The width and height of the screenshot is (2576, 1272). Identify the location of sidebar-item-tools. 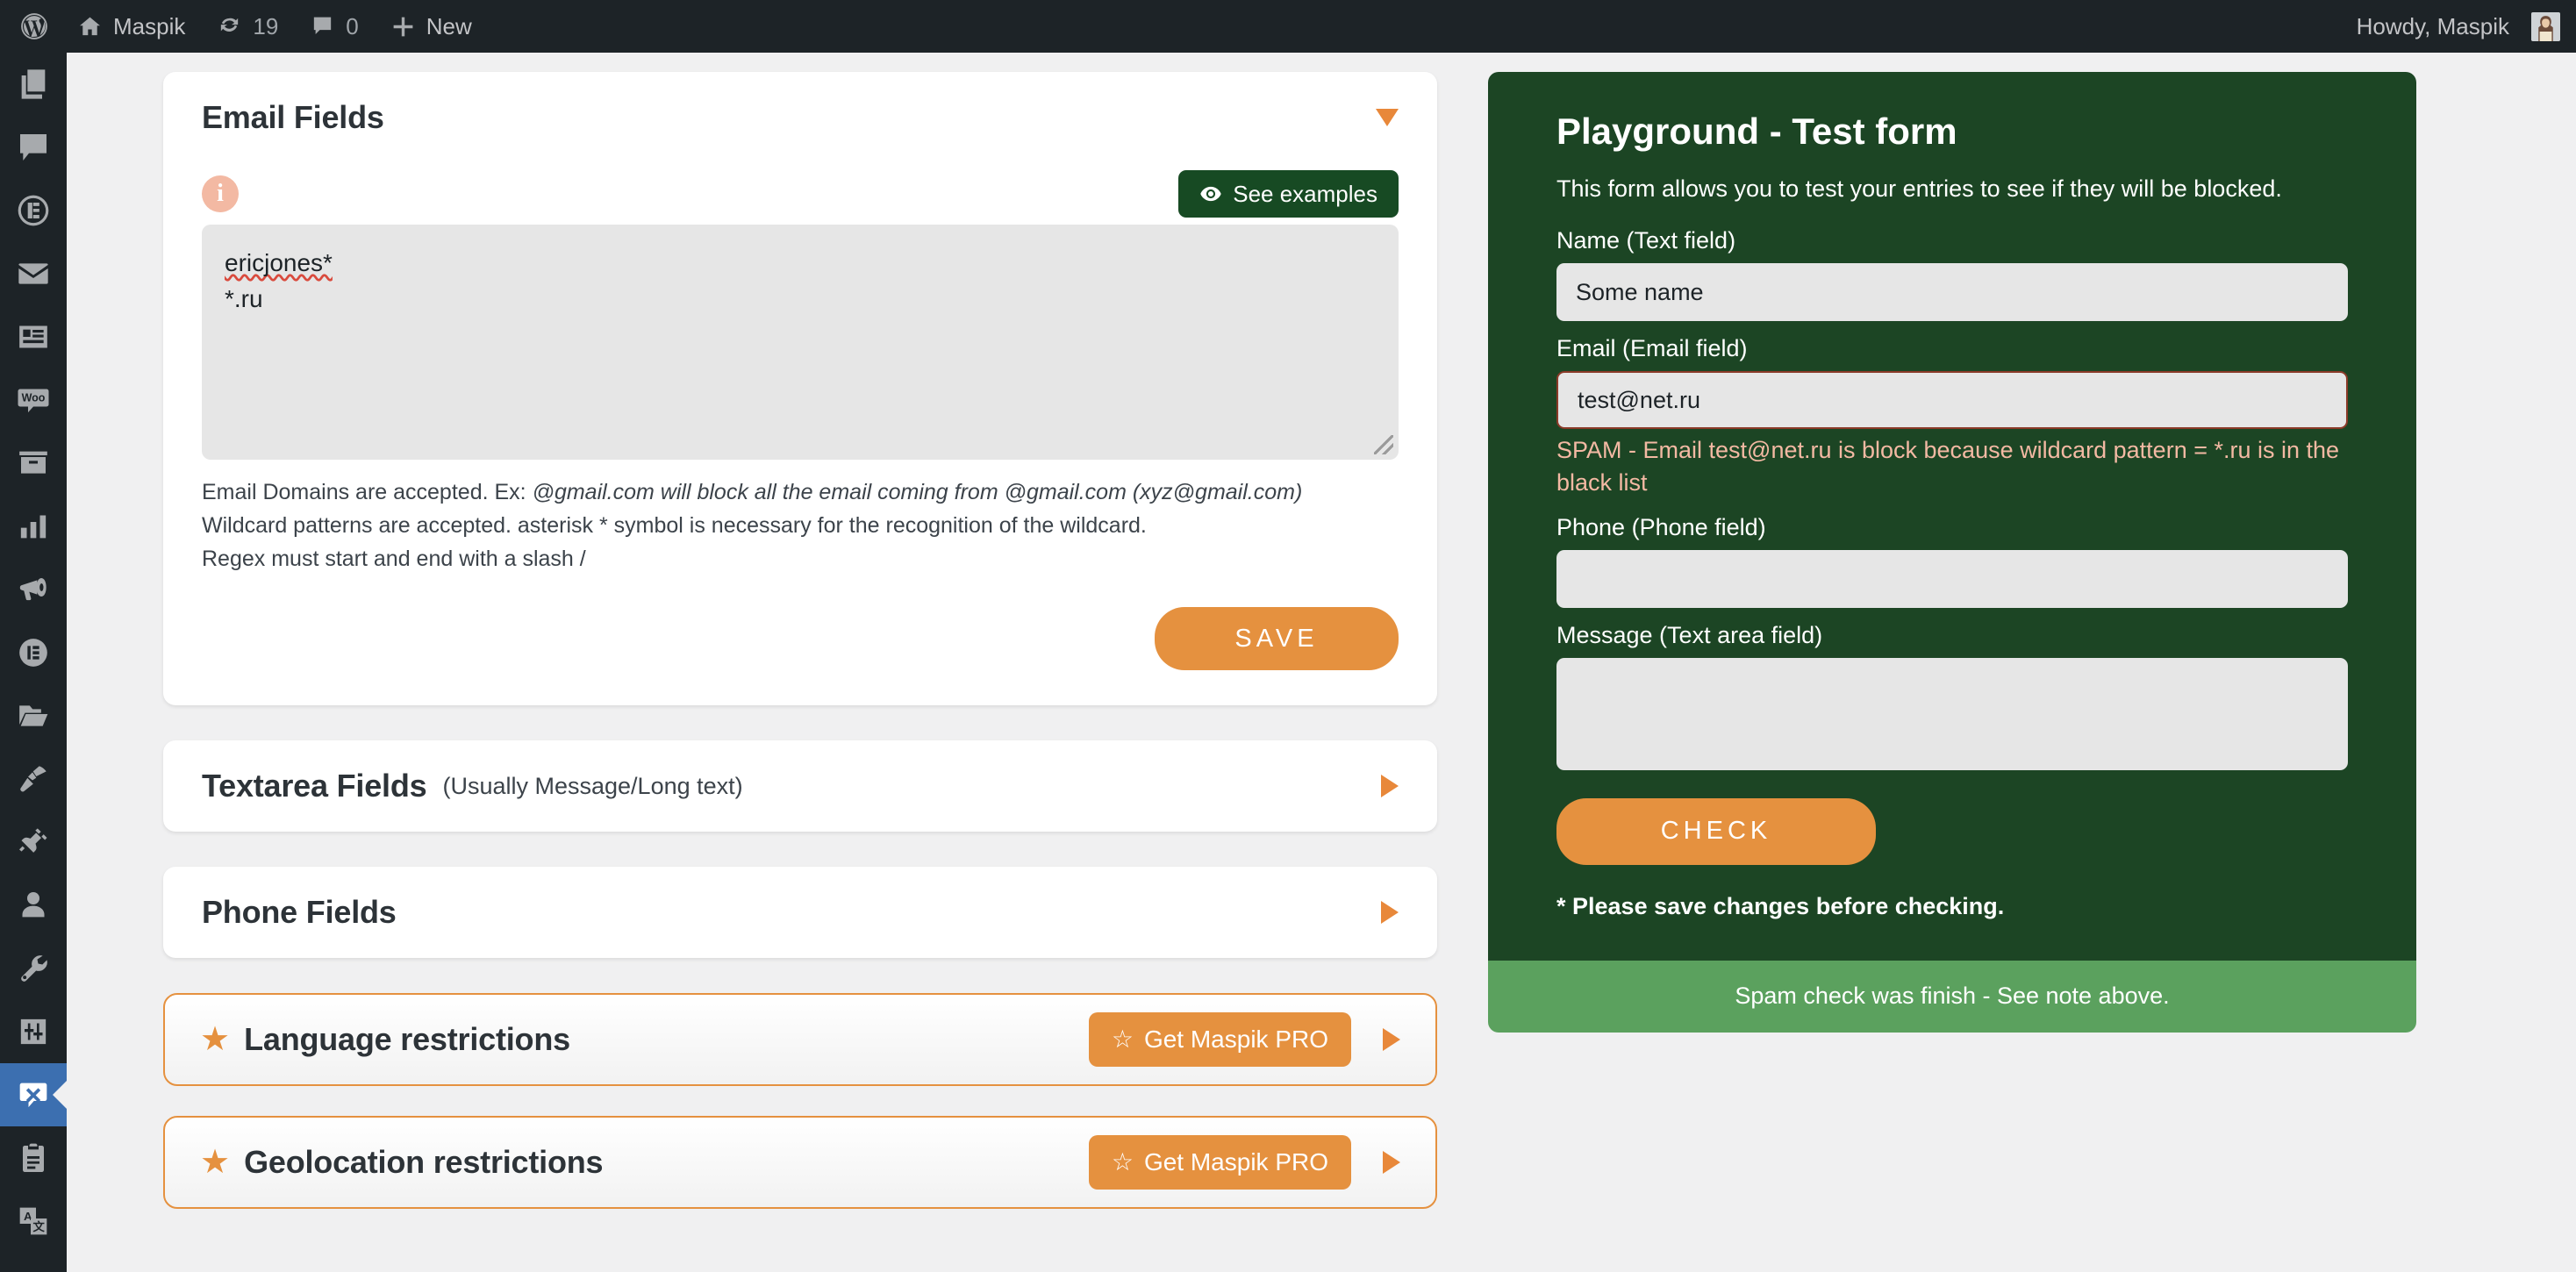
(33, 968).